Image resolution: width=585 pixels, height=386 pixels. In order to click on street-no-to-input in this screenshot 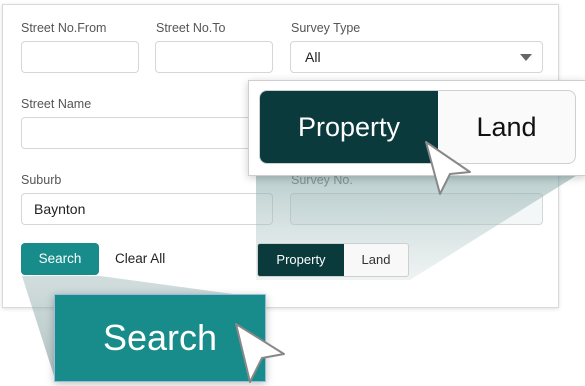, I will do `click(214, 57)`.